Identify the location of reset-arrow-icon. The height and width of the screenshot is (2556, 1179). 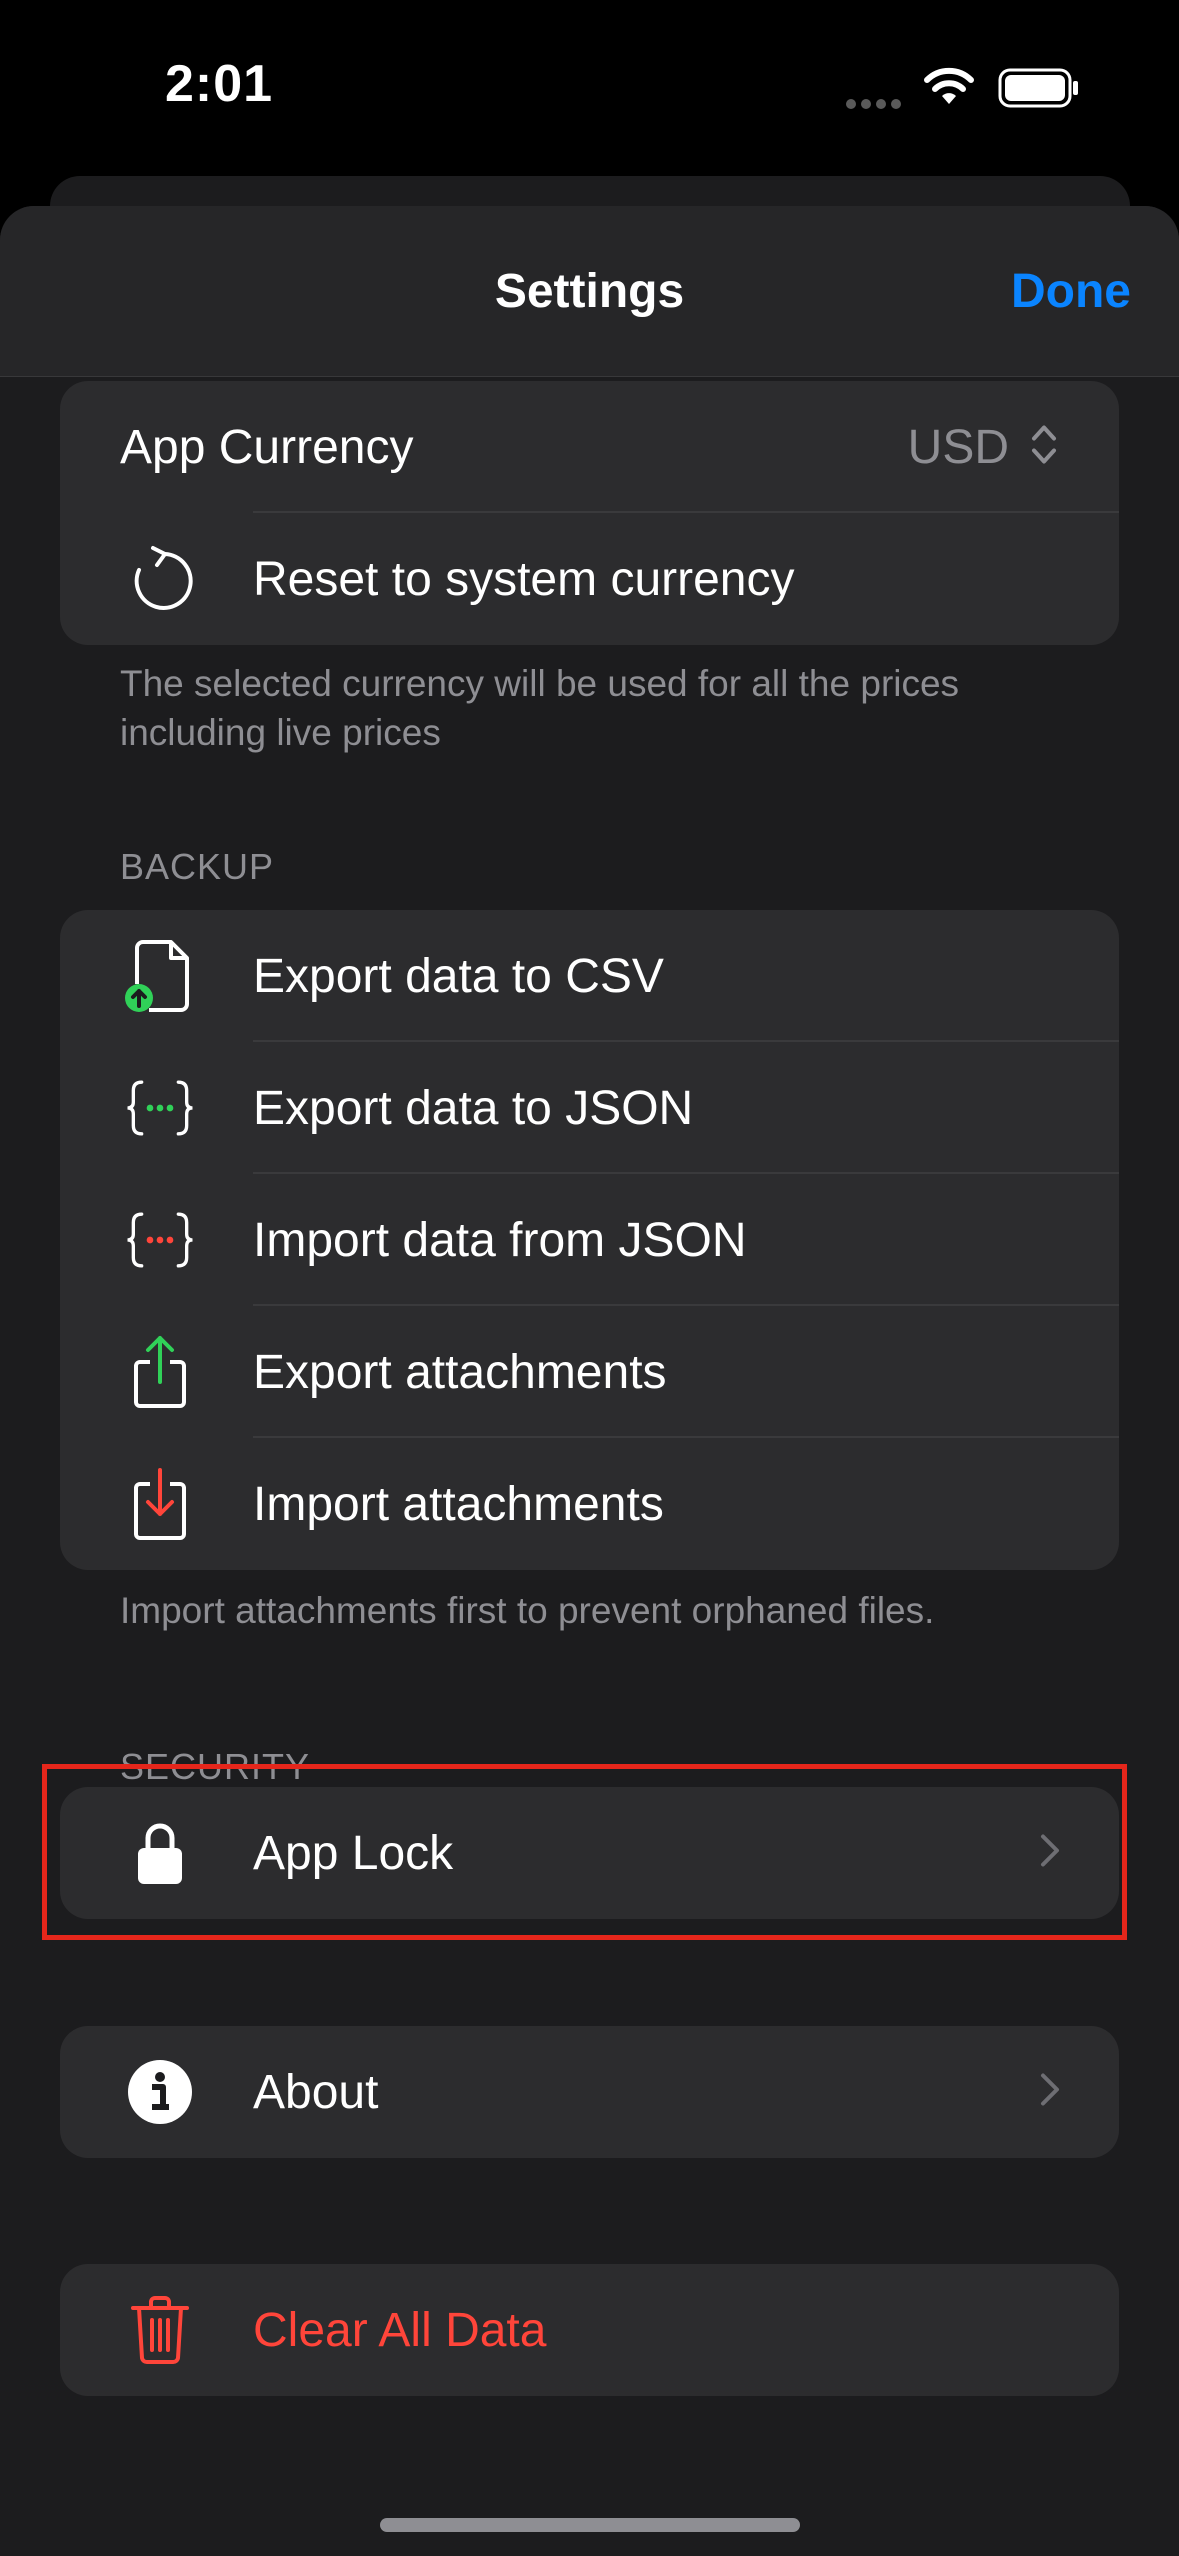
(160, 579).